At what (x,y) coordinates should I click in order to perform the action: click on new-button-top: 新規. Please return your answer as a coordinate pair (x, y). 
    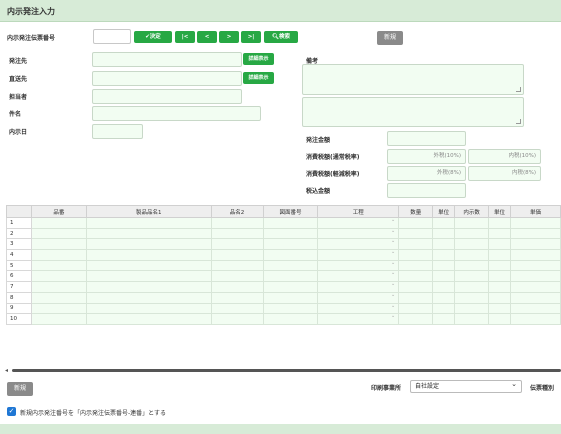
    Looking at the image, I should click on (390, 38).